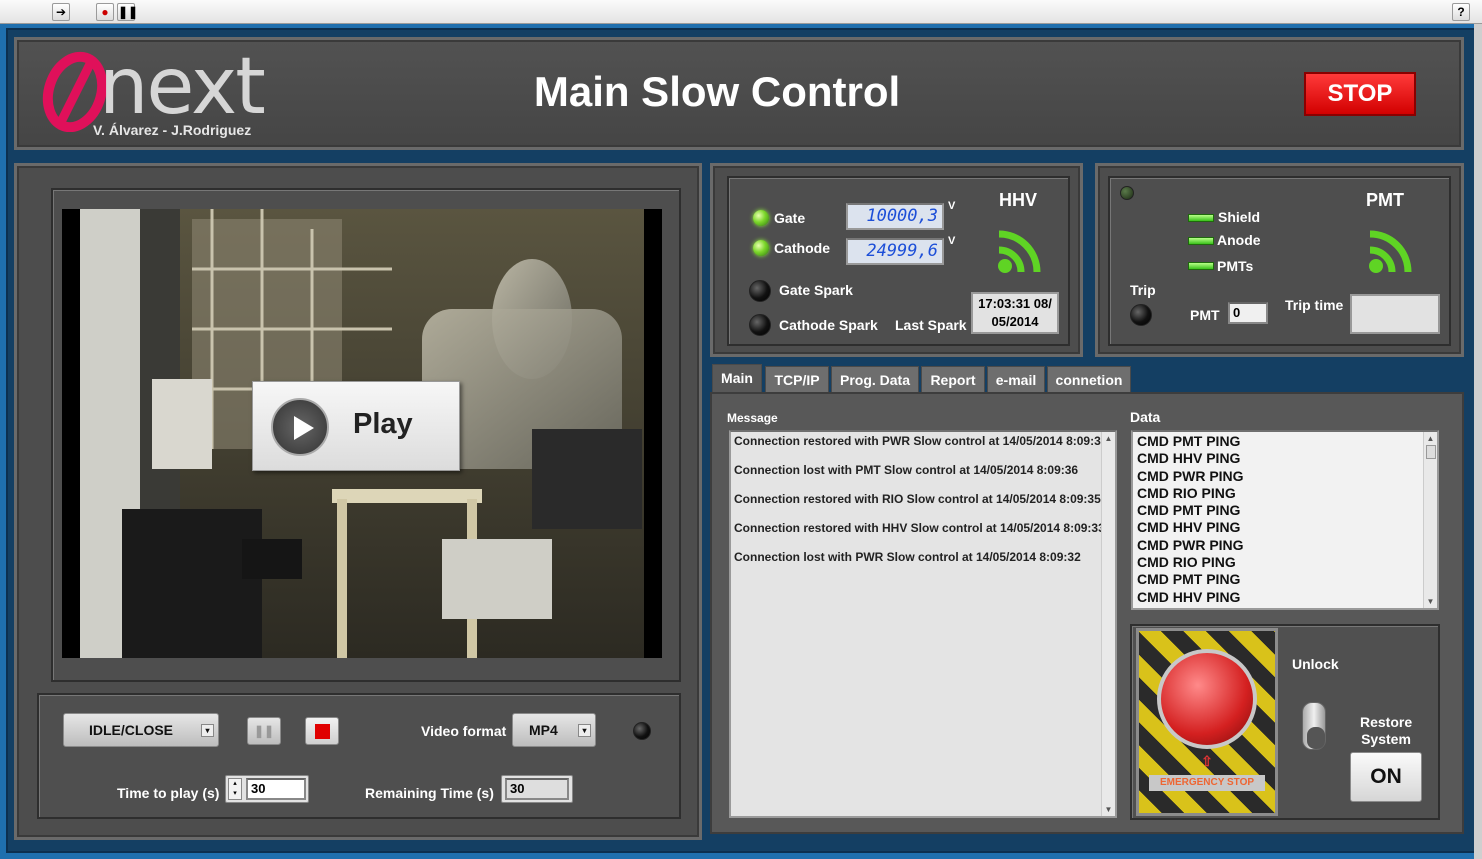 This screenshot has width=1482, height=859. What do you see at coordinates (1015, 313) in the screenshot?
I see `last-spark-display: 17:03:31 08/ 05/2014` at bounding box center [1015, 313].